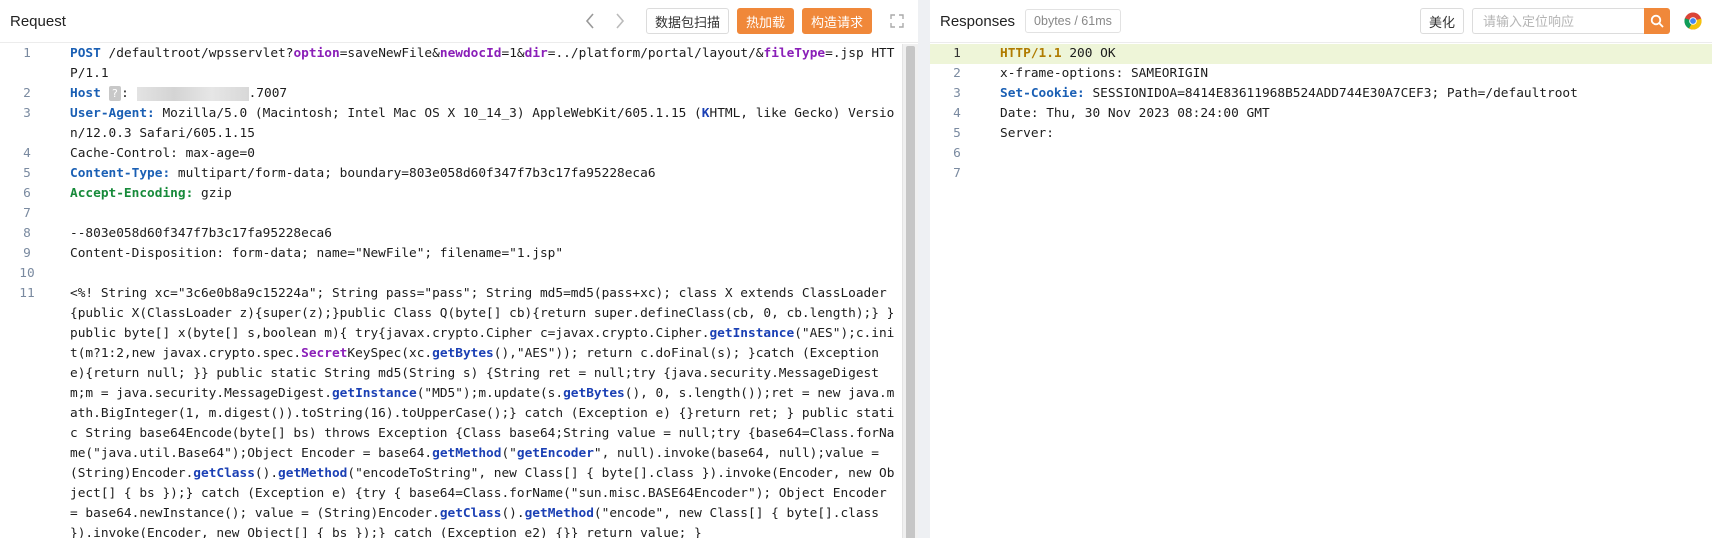 This screenshot has width=1712, height=538. What do you see at coordinates (1657, 21) in the screenshot?
I see `search-icon` at bounding box center [1657, 21].